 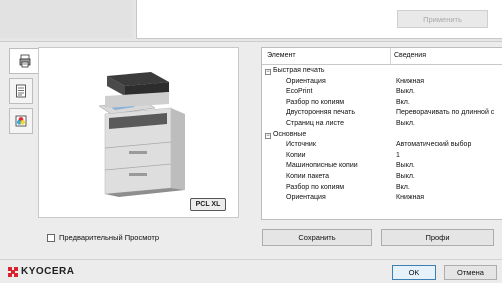 What do you see at coordinates (322, 166) in the screenshot?
I see `setting-name: Машинописные копии` at bounding box center [322, 166].